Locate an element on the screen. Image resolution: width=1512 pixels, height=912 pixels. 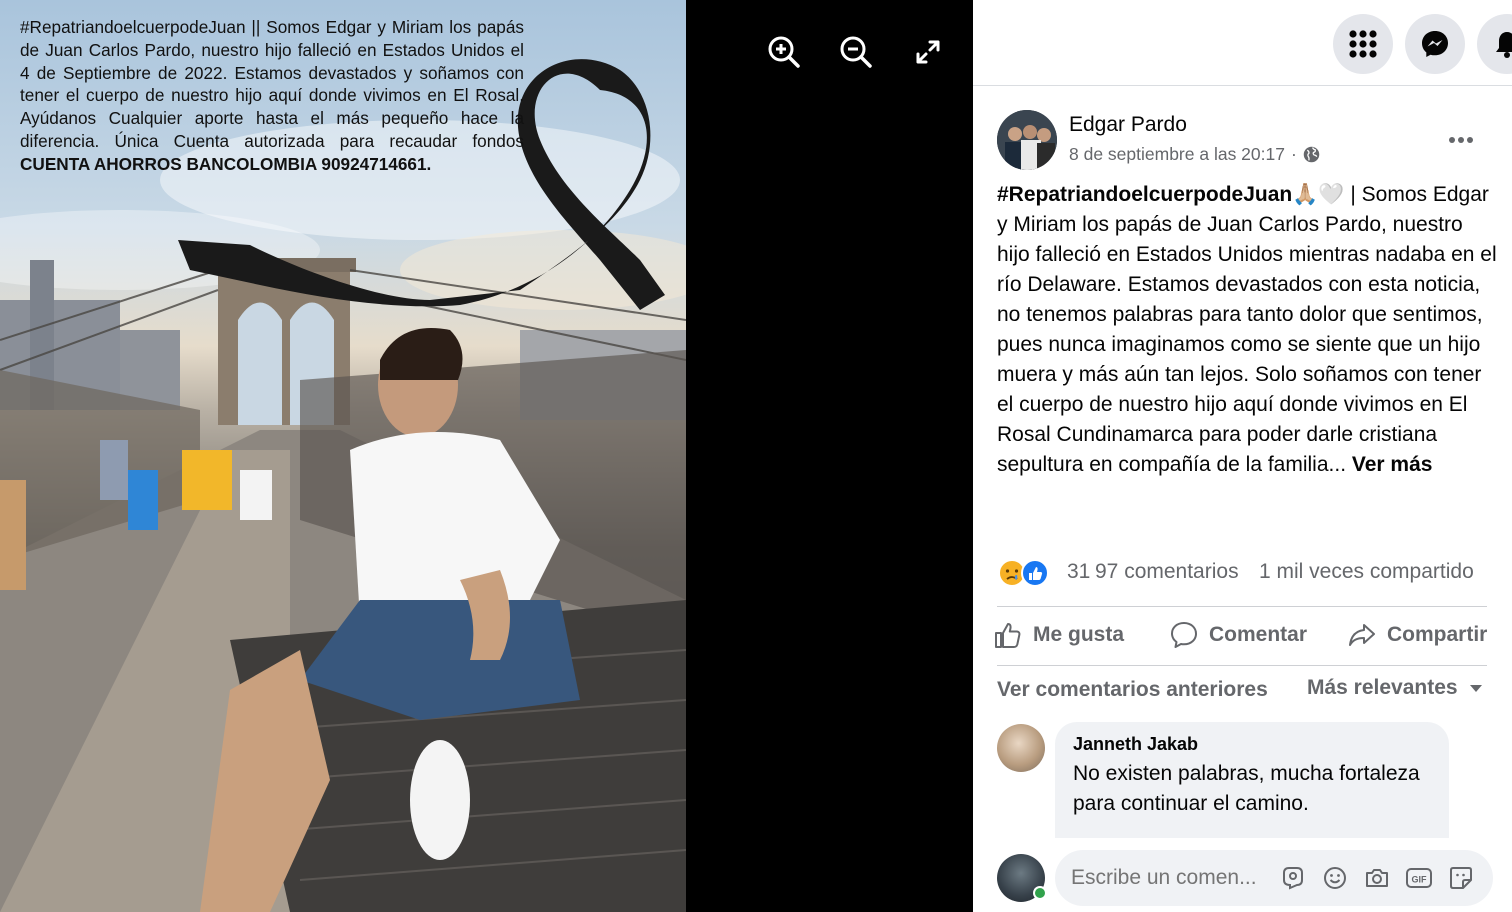
reaction-icons is located at coordinates (1023, 573).